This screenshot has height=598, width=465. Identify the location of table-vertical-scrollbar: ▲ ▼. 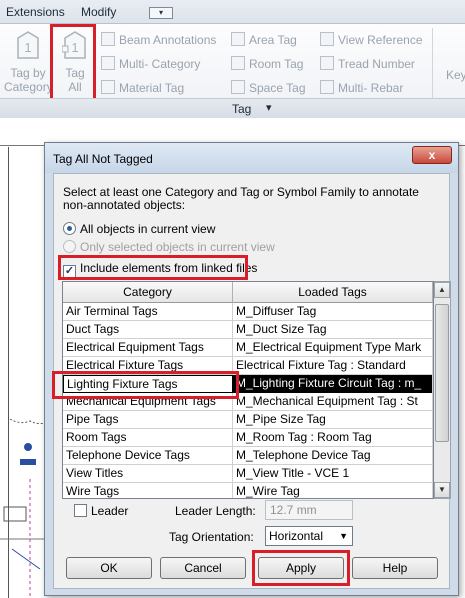
(442, 390).